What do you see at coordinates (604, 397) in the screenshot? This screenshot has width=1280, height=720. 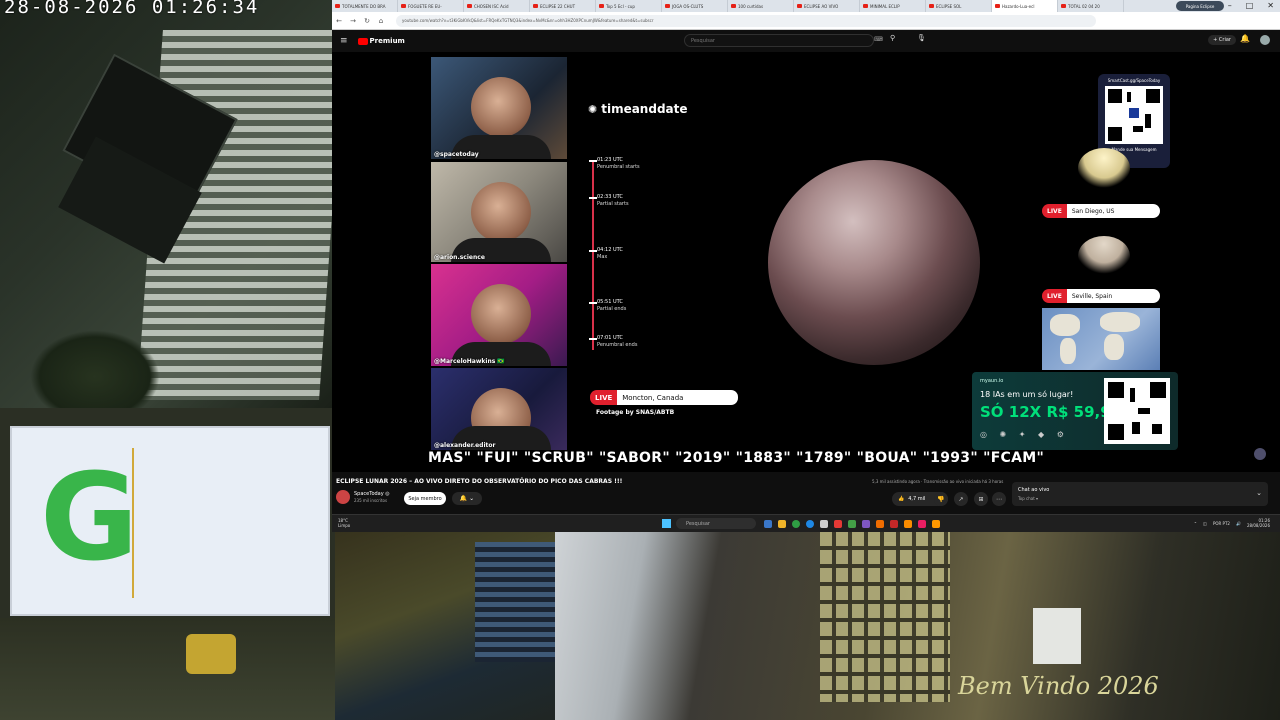 I see `live-badge: LIVE` at bounding box center [604, 397].